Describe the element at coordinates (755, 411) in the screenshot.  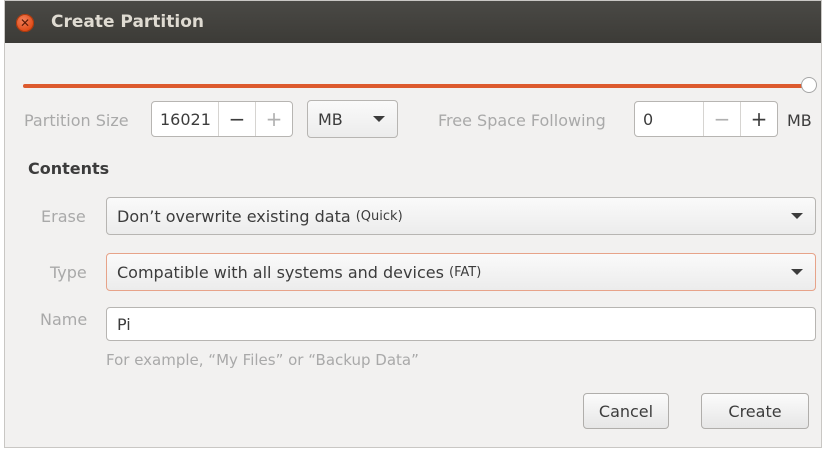
I see `create-button: Create` at that location.